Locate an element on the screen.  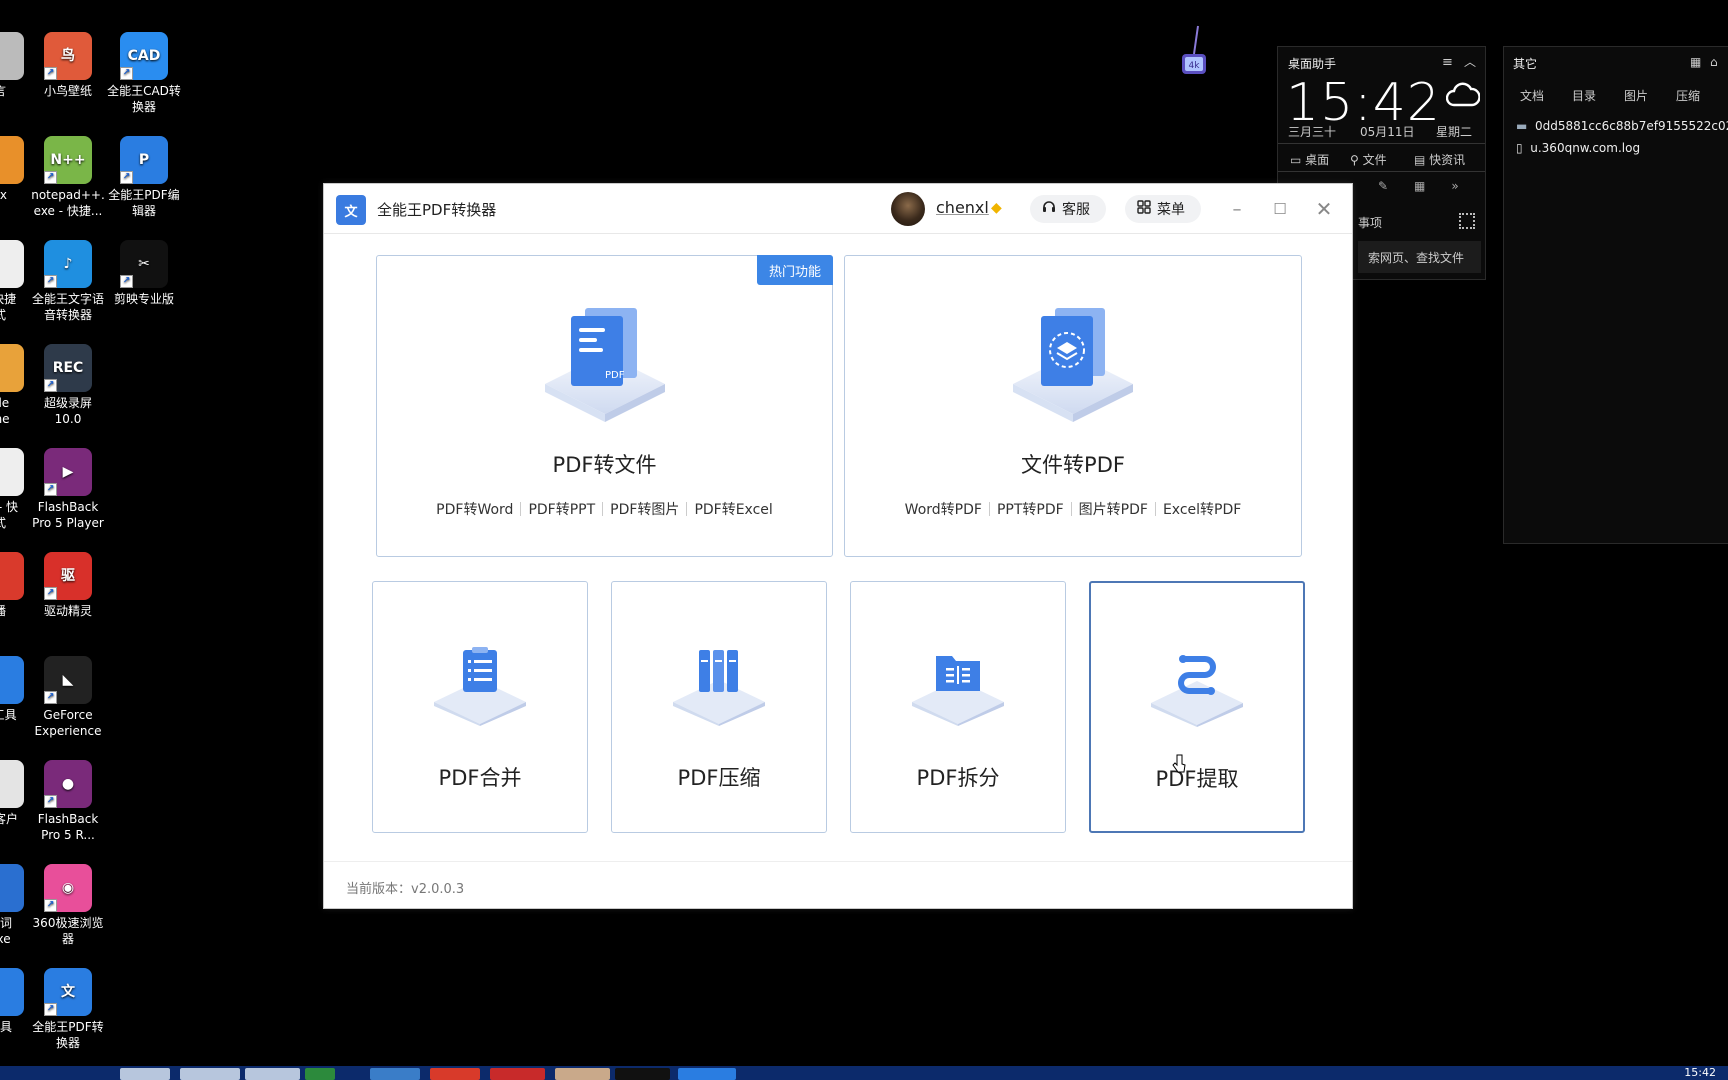
desktop-shortcut-label: 全能王CAD转 换器 is located at coordinates (144, 99).